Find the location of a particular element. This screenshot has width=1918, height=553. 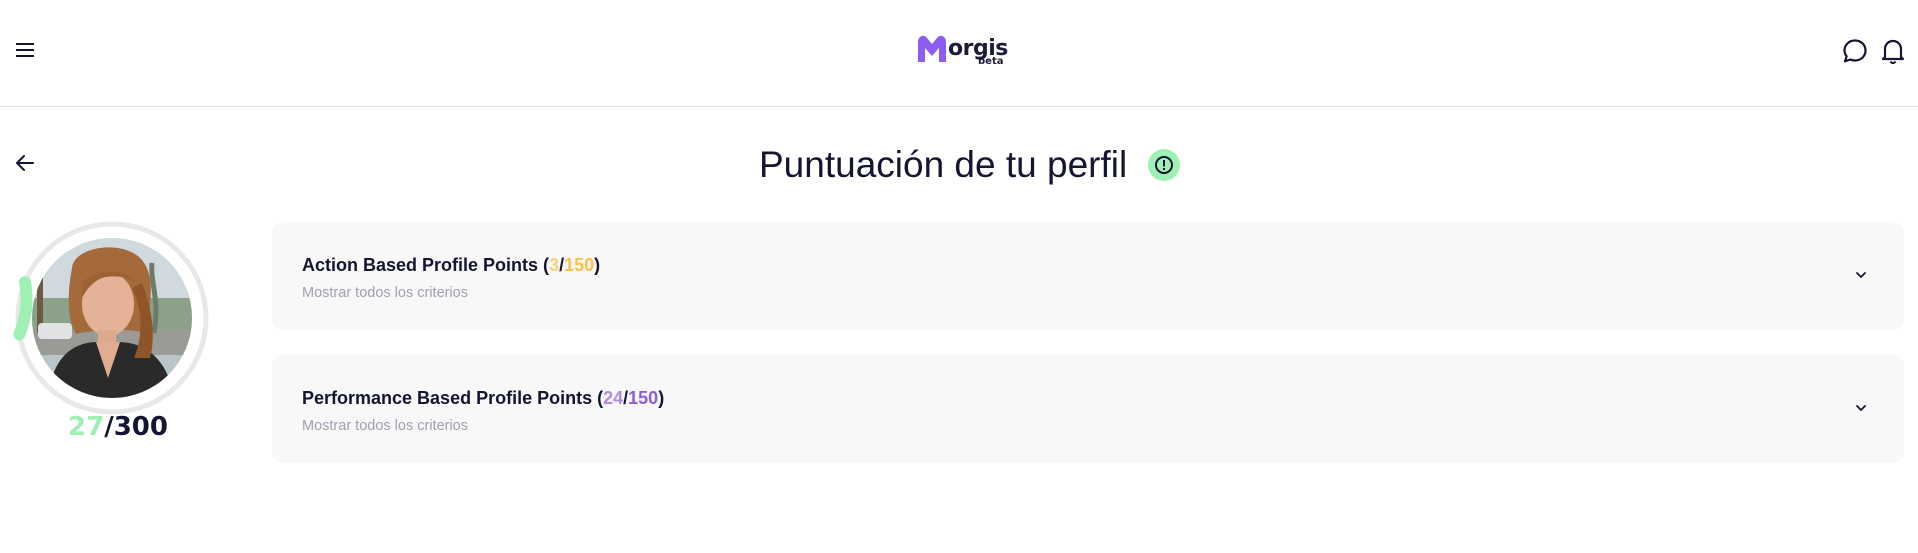

profile-score: 27/300 is located at coordinates (118, 427).